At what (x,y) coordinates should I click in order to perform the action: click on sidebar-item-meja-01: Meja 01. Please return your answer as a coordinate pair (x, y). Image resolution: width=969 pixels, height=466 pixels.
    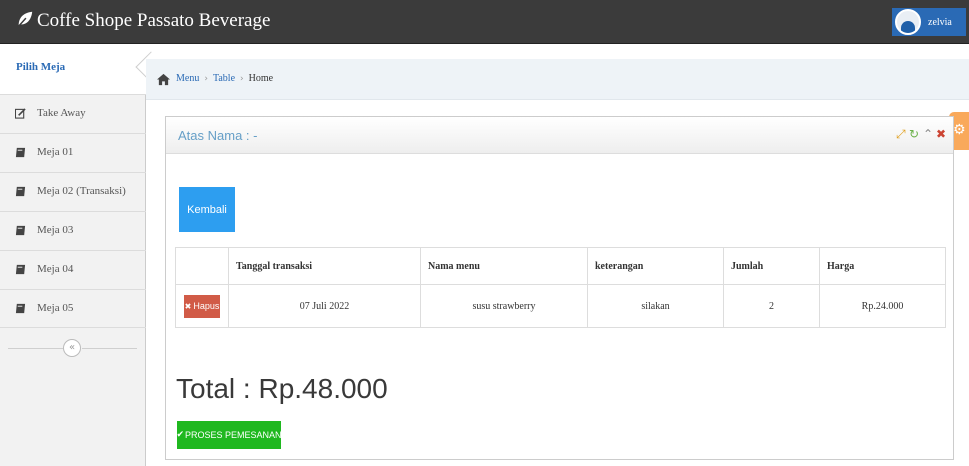
    Looking at the image, I should click on (73, 152).